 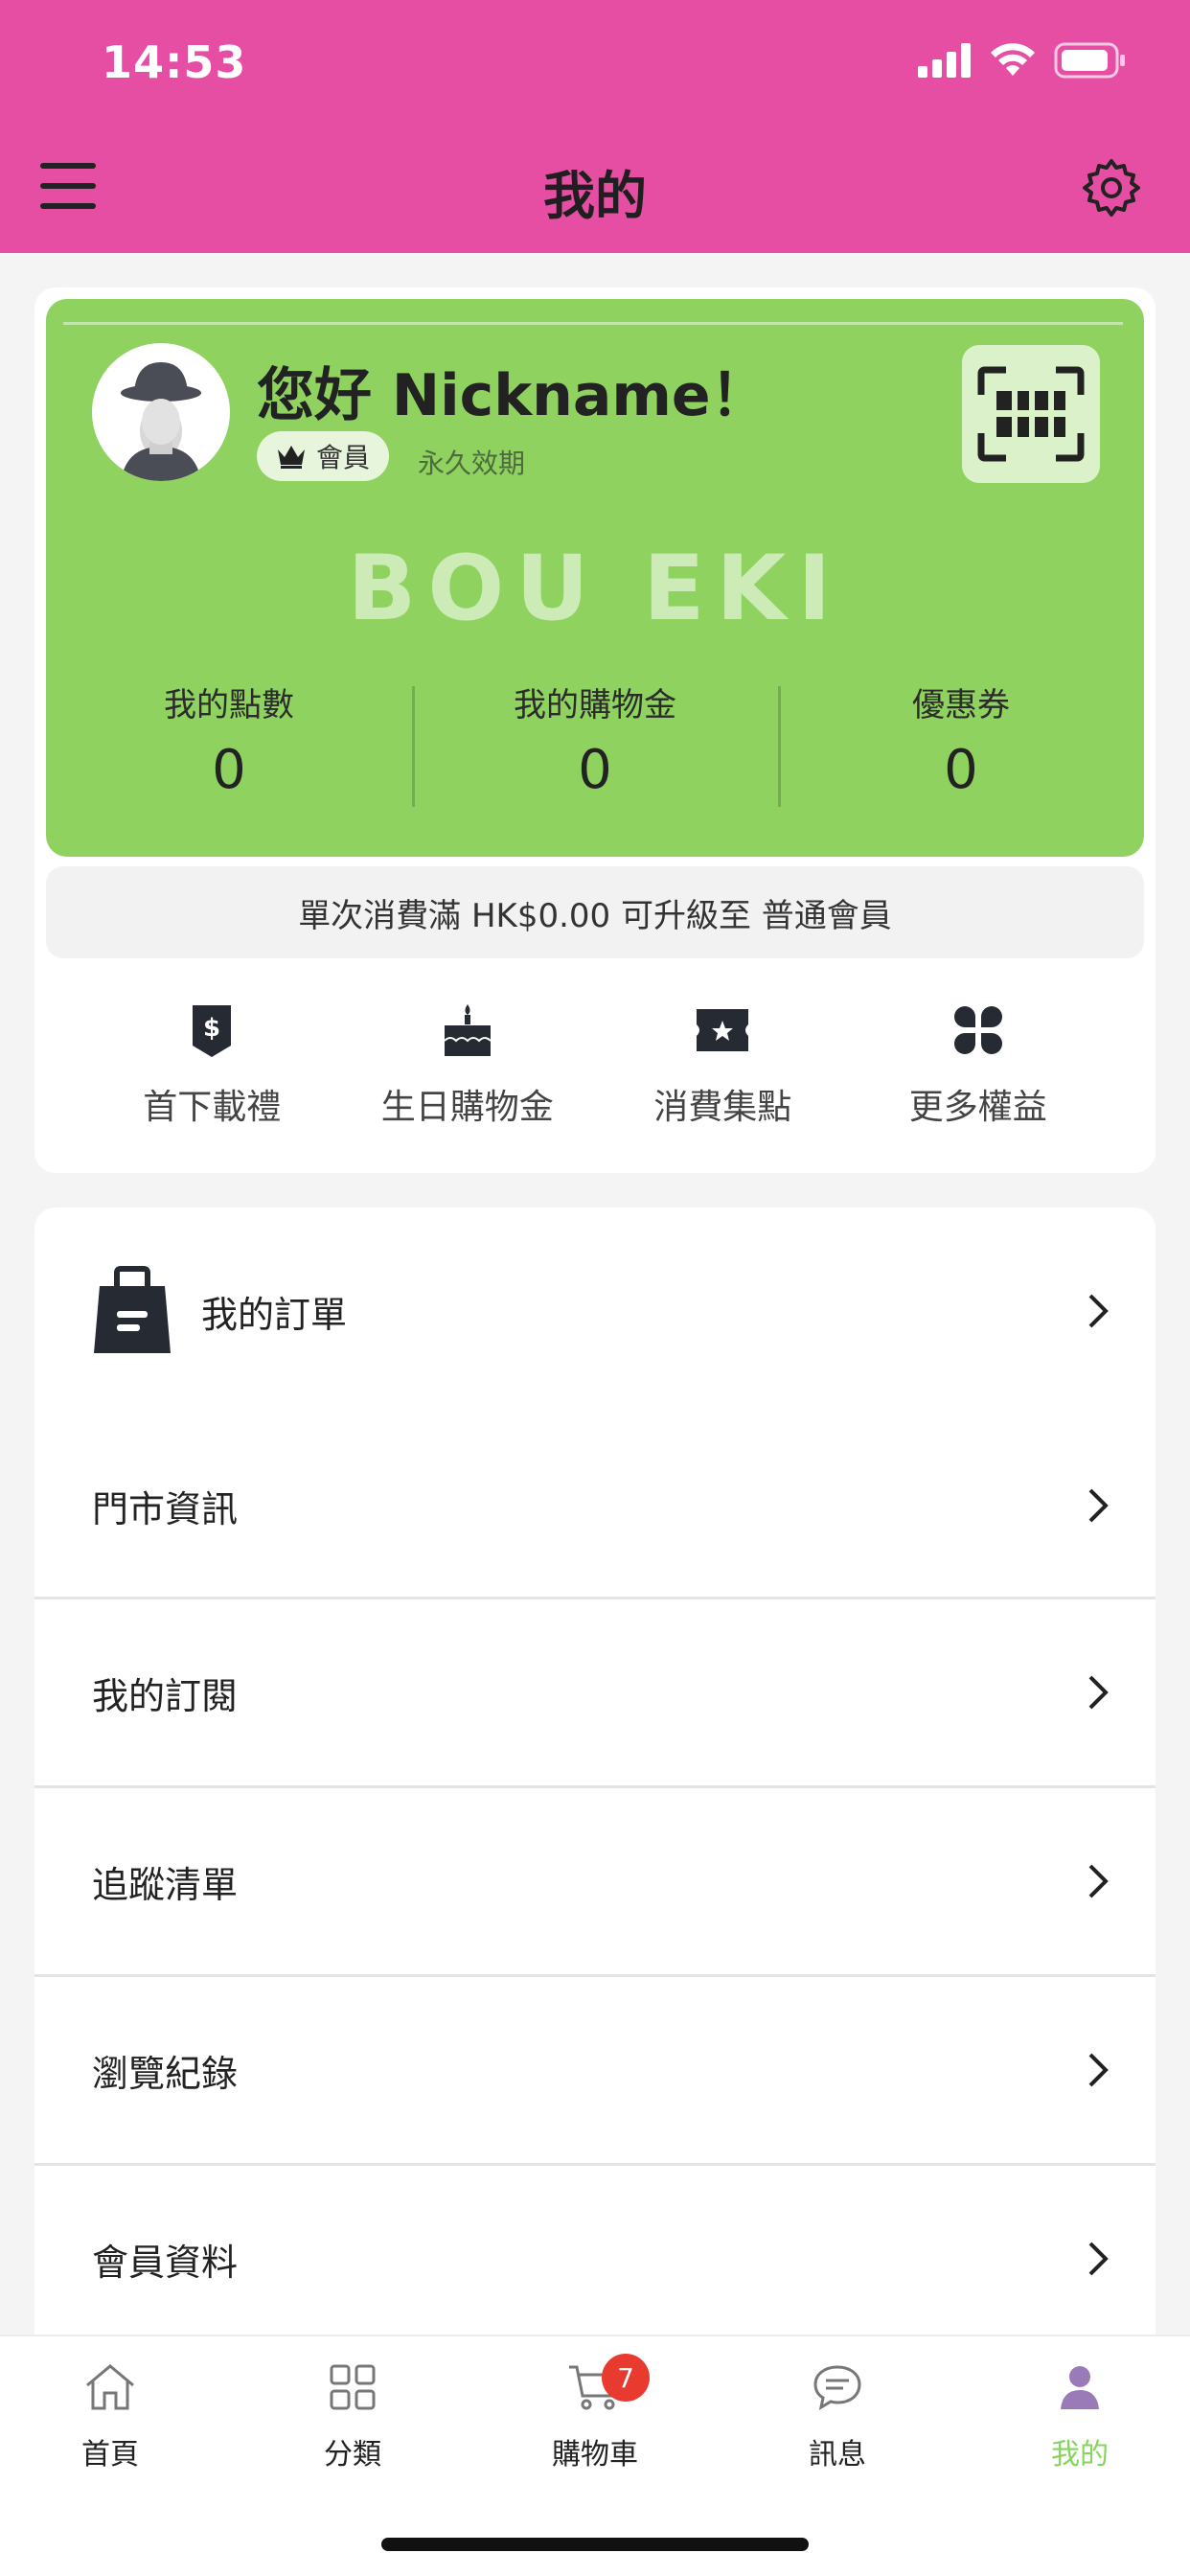 I want to click on tab-me: 我的, so click(x=1079, y=2413).